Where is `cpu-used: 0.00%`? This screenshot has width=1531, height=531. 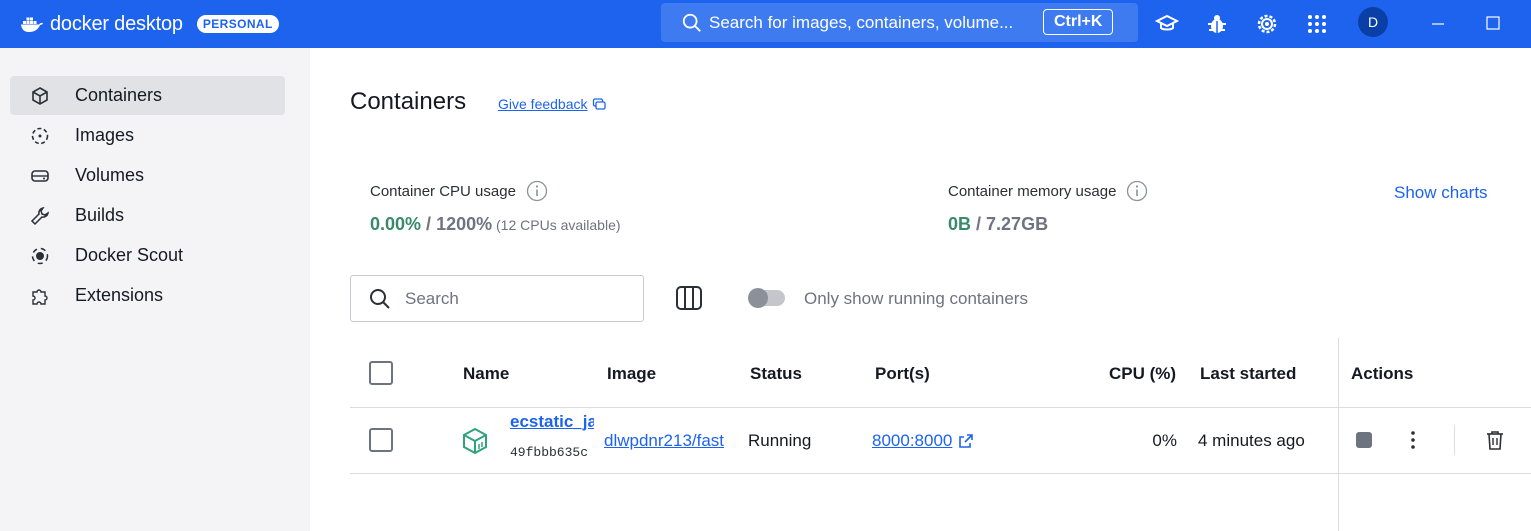
cpu-used: 0.00% is located at coordinates (396, 224).